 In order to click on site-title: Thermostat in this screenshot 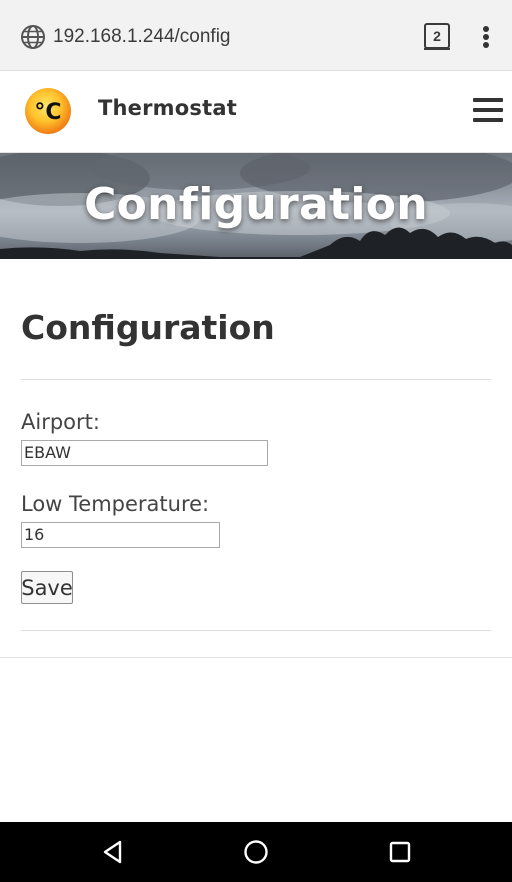, I will do `click(167, 108)`.